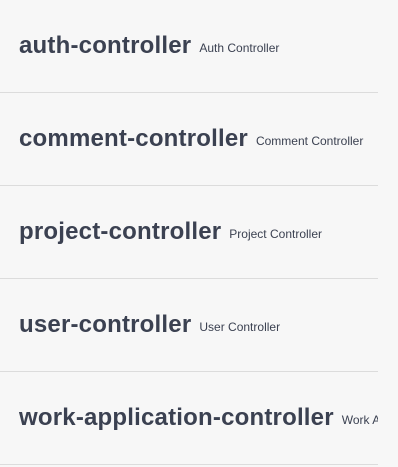  What do you see at coordinates (359, 420) in the screenshot?
I see `controller-description: Work Application Controller` at bounding box center [359, 420].